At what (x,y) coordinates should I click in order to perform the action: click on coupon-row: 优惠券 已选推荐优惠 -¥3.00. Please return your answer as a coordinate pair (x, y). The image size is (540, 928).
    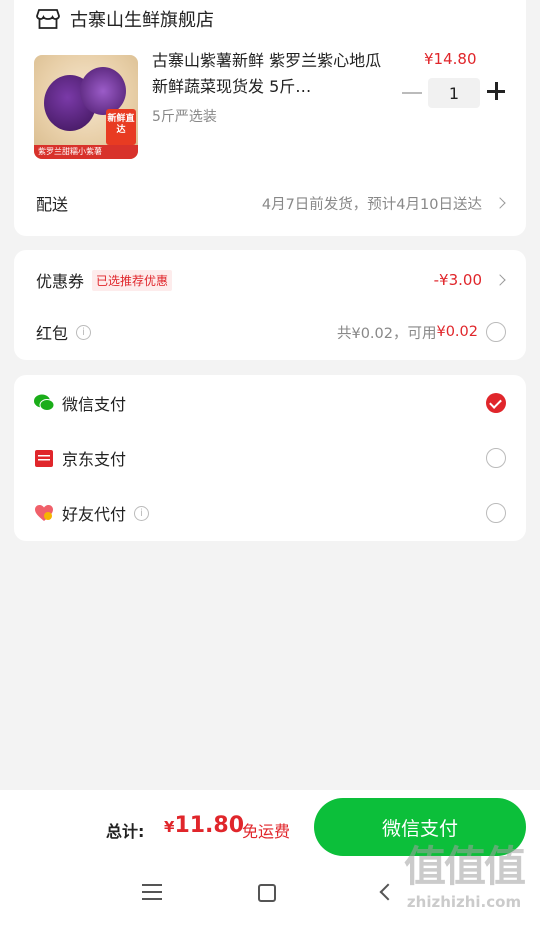
    Looking at the image, I should click on (270, 280).